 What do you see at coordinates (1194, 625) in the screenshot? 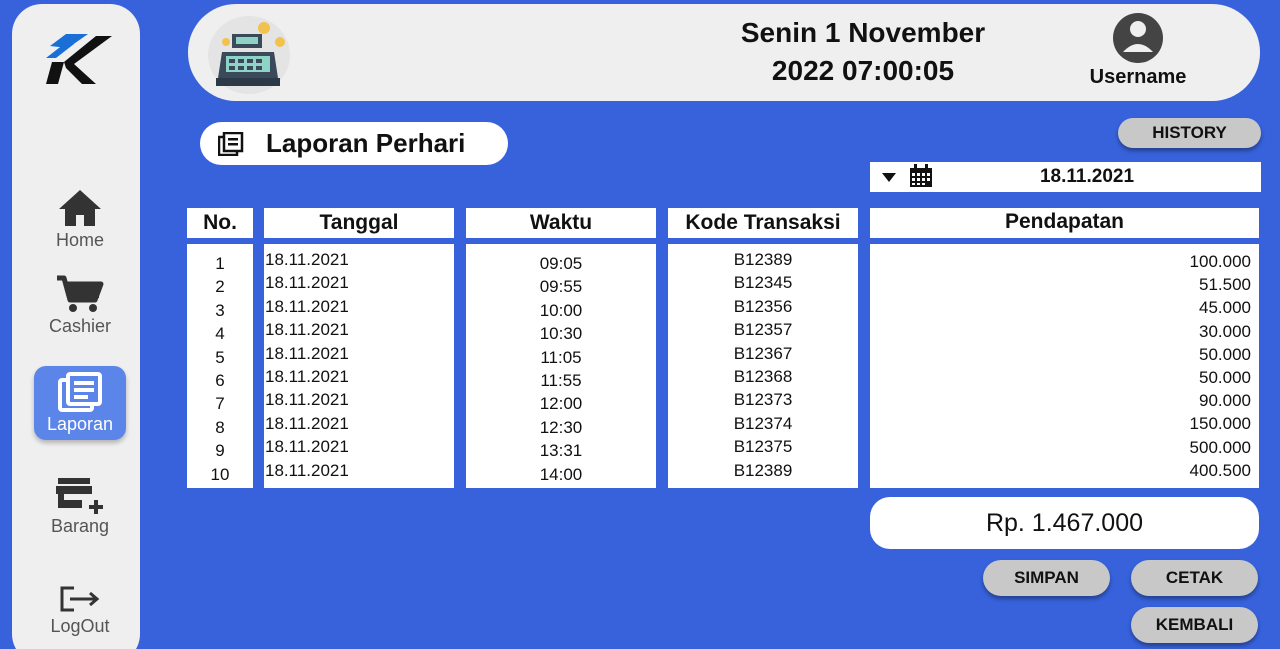
I see `kembali-button: KEMBALI` at bounding box center [1194, 625].